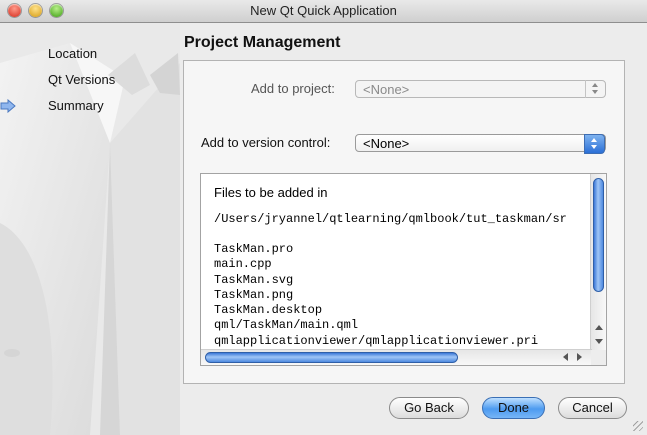 The height and width of the screenshot is (435, 647). I want to click on scroll-corner, so click(598, 357).